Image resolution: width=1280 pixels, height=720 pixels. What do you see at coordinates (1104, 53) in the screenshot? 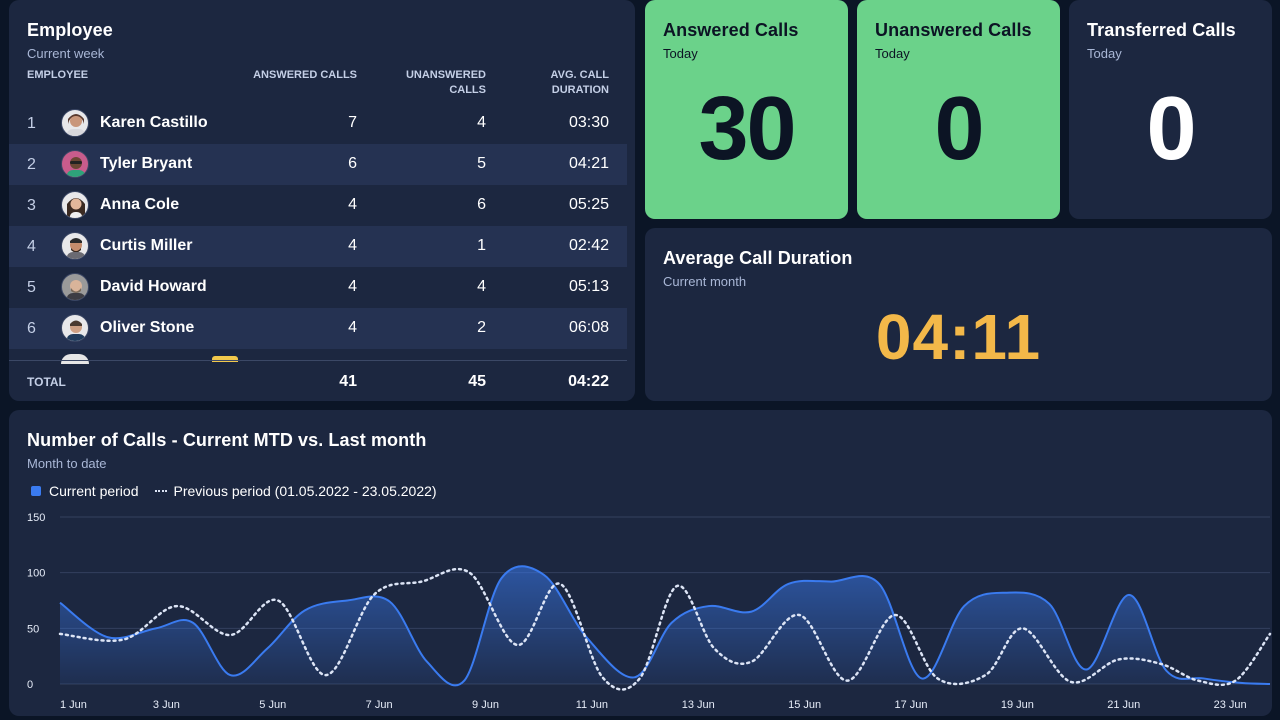
I see `transferred-calls-subtitle: Today` at bounding box center [1104, 53].